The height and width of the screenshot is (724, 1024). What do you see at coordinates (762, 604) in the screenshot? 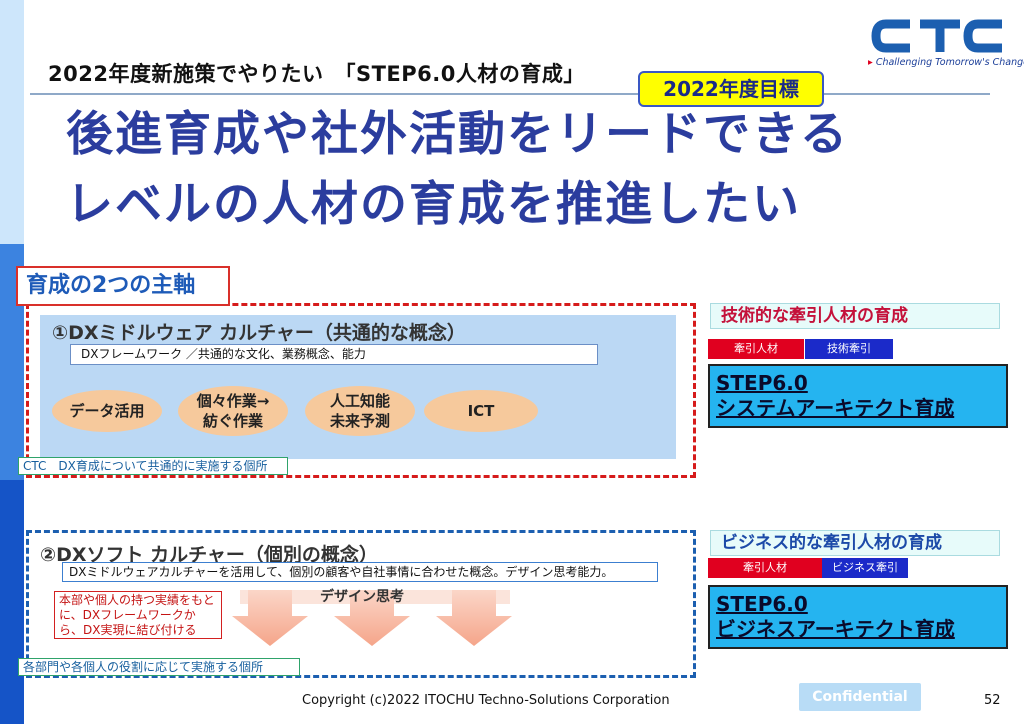
I see `business-architect-step: STEP6.0` at bounding box center [762, 604].